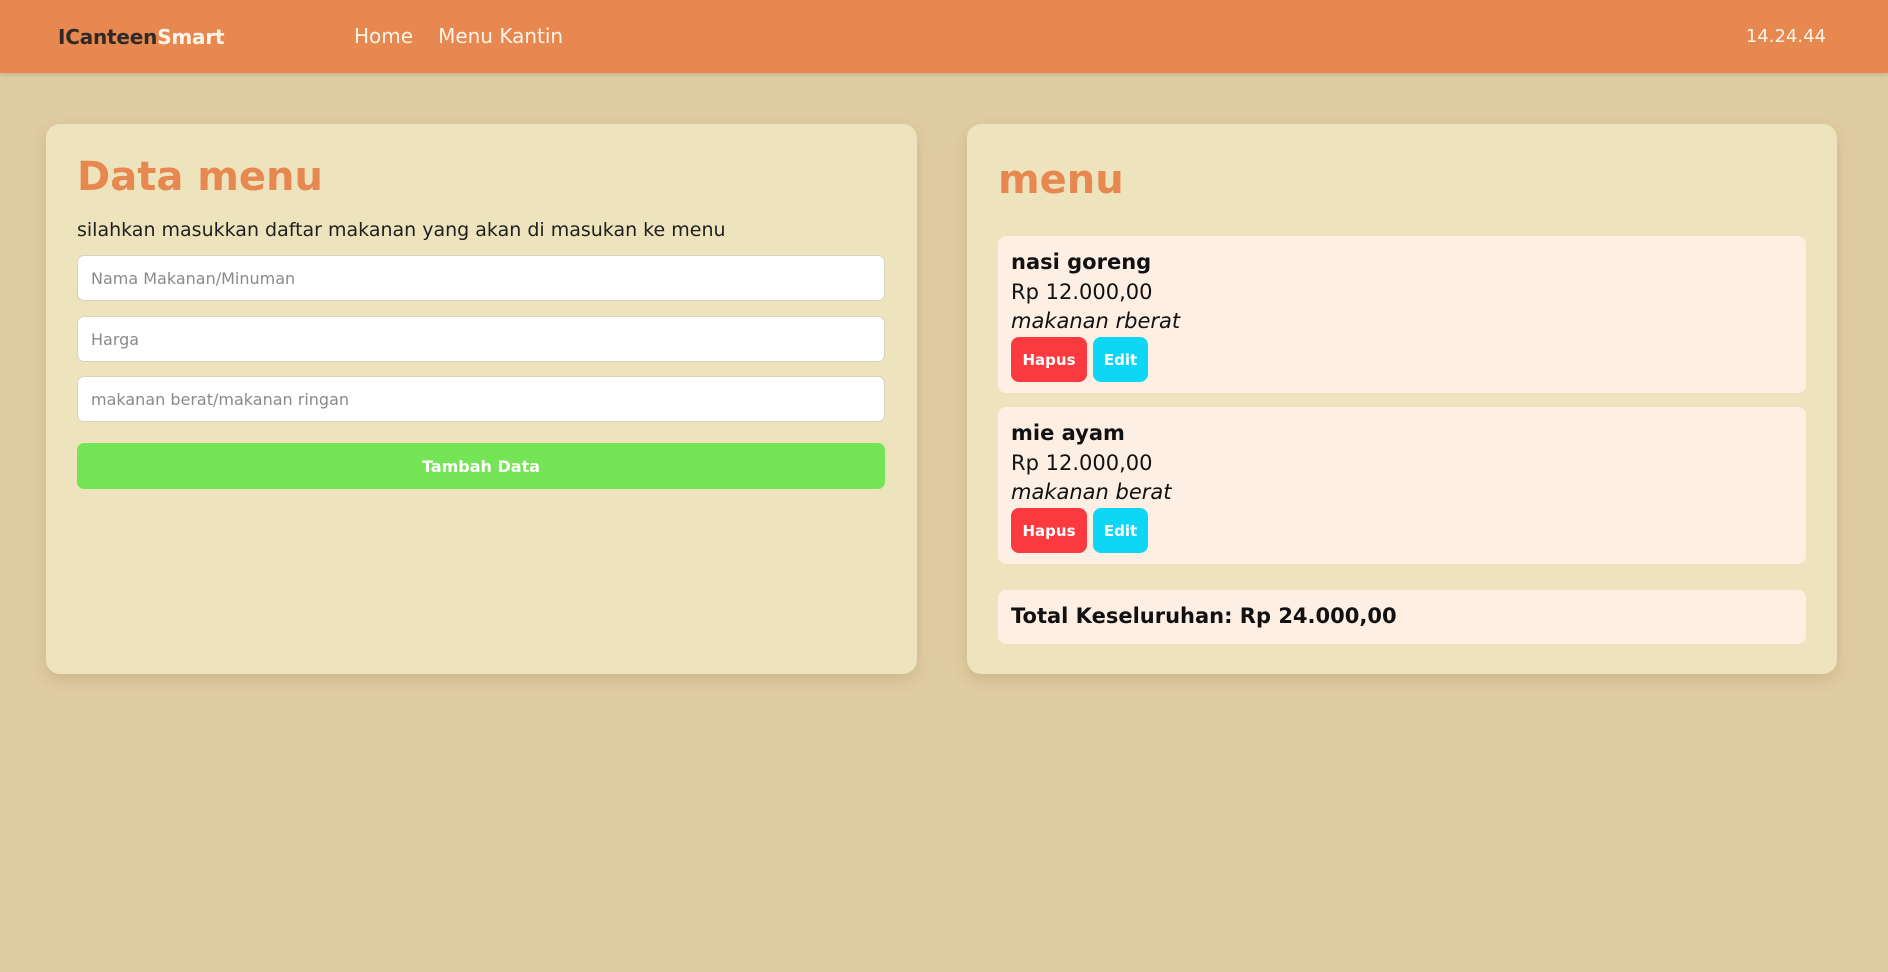  I want to click on form-title: Data menu, so click(200, 177).